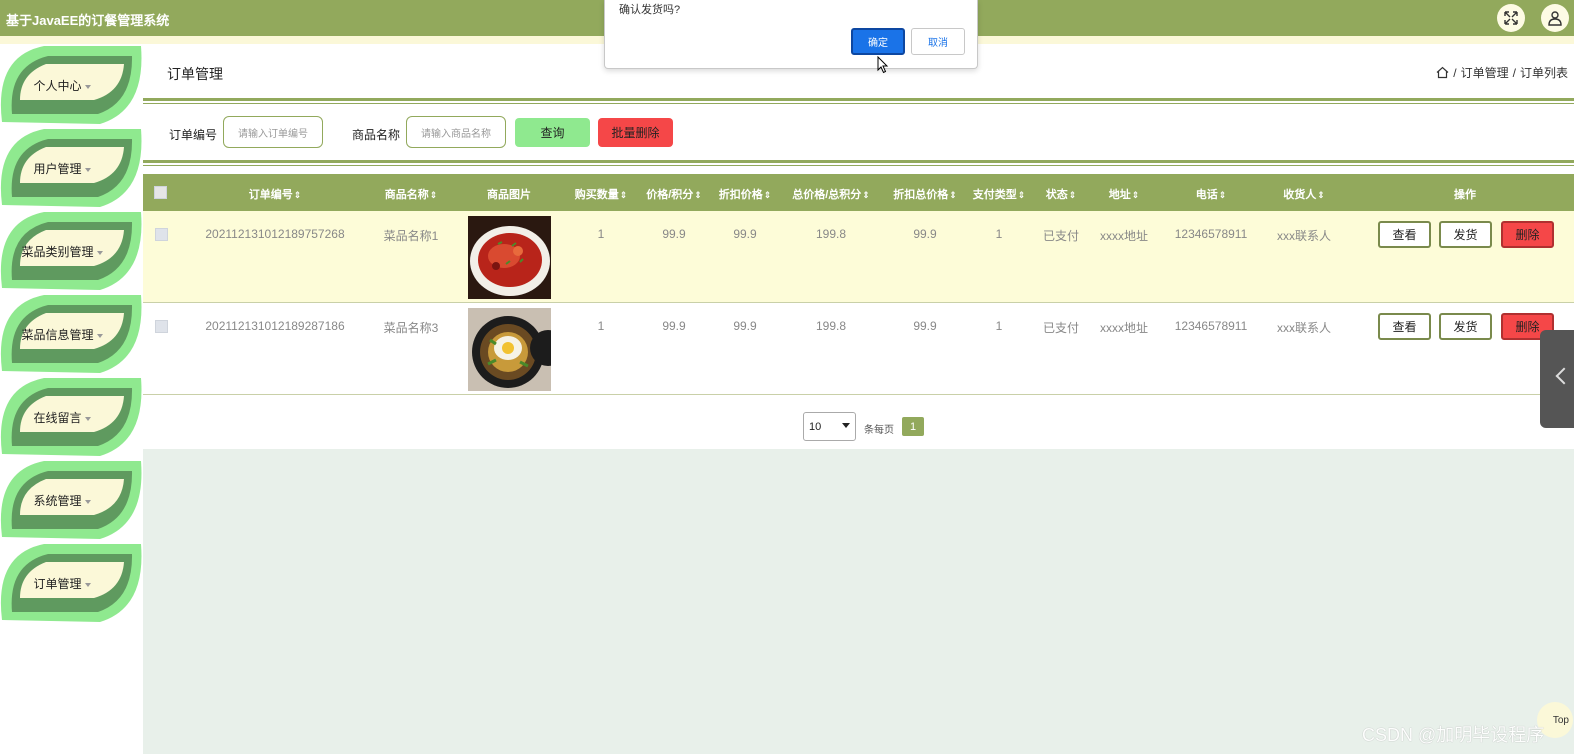 This screenshot has width=1574, height=754. What do you see at coordinates (57, 252) in the screenshot?
I see `sidebar-item-label: 菜品类别管理` at bounding box center [57, 252].